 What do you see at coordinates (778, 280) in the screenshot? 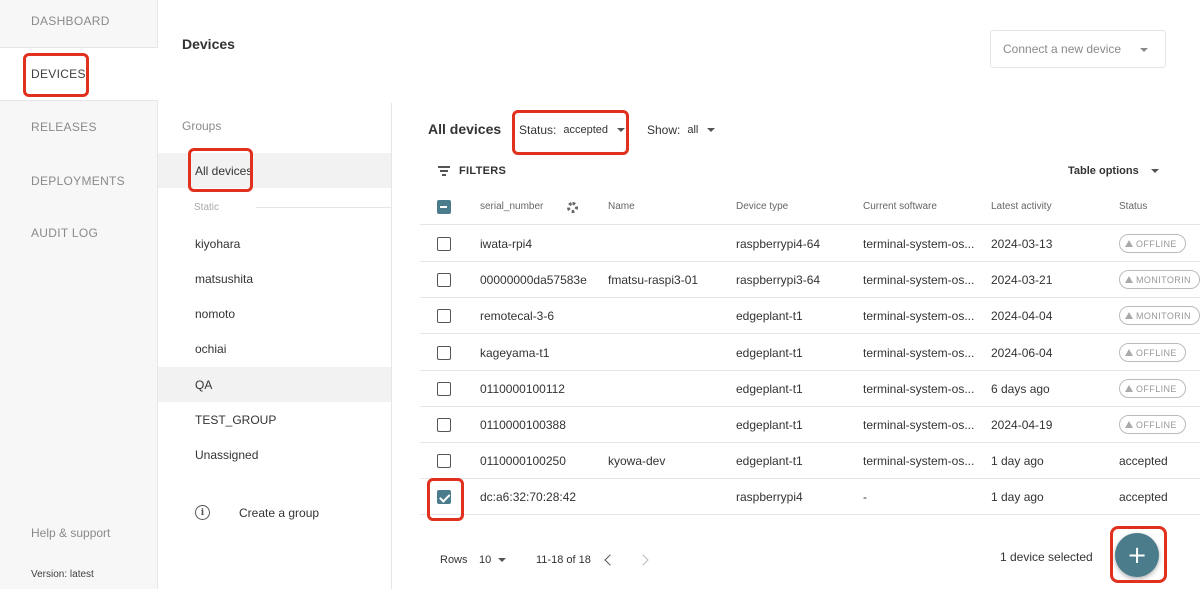
I see `cell-device-type: raspberrypi3-64` at bounding box center [778, 280].